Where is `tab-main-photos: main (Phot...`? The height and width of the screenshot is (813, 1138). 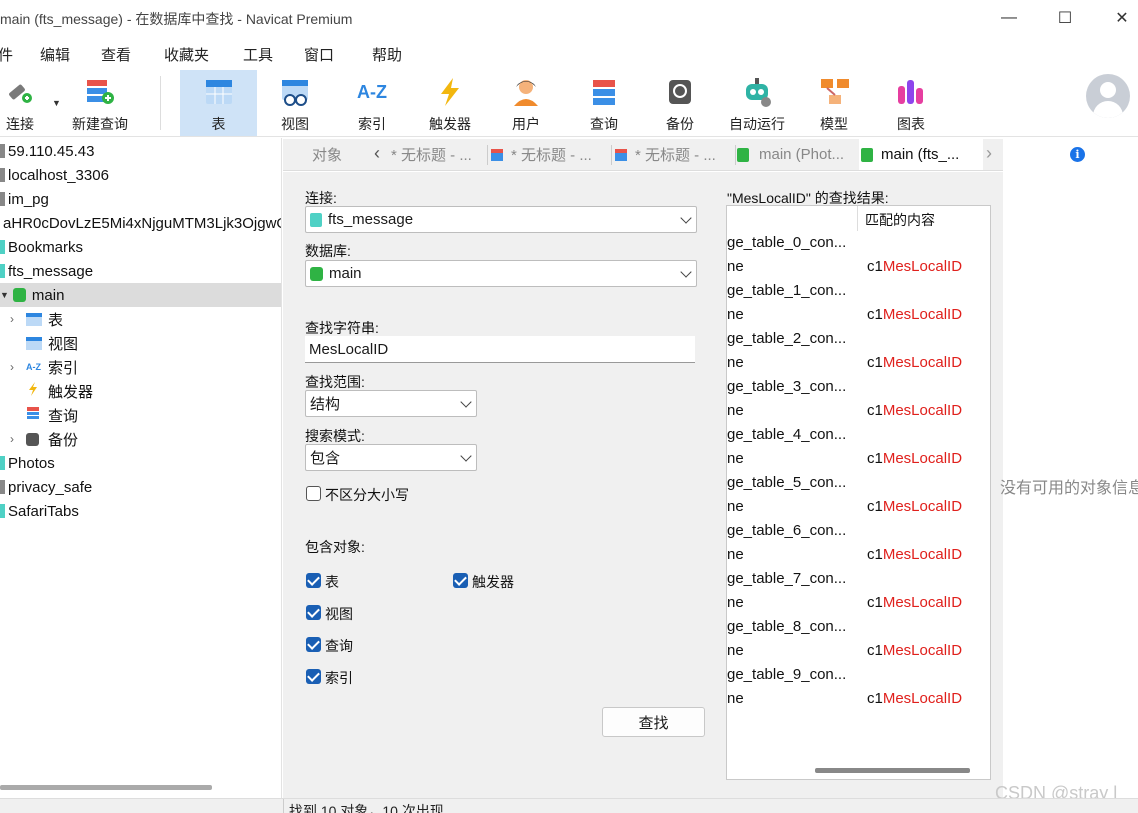 tab-main-photos: main (Phot... is located at coordinates (797, 154).